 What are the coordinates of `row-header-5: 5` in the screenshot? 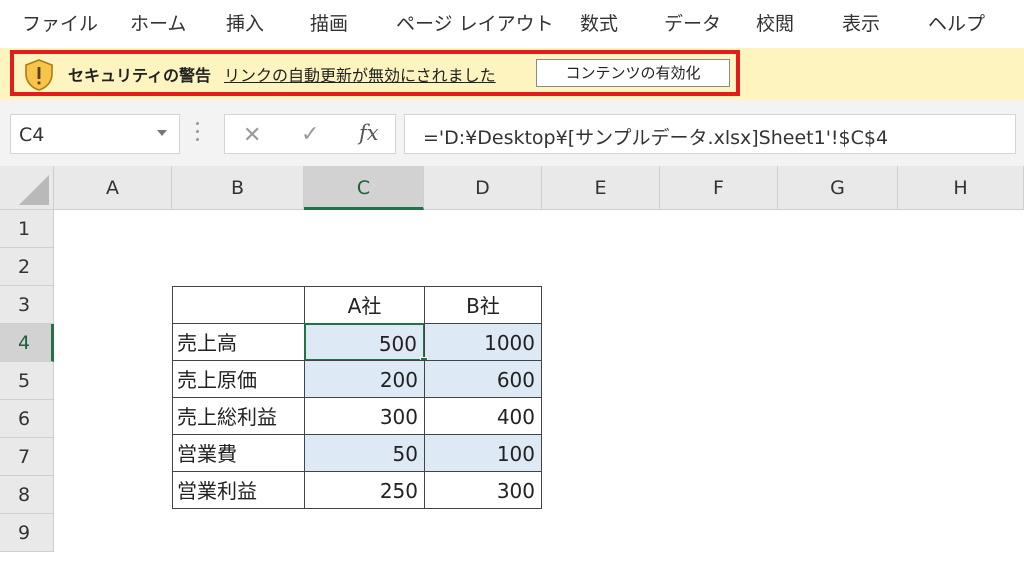 It's located at (27, 381).